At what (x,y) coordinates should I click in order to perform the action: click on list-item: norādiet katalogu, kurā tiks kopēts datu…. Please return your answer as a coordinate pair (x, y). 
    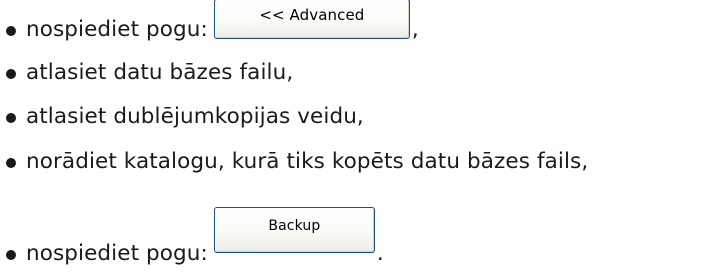
    Looking at the image, I should click on (294, 161).